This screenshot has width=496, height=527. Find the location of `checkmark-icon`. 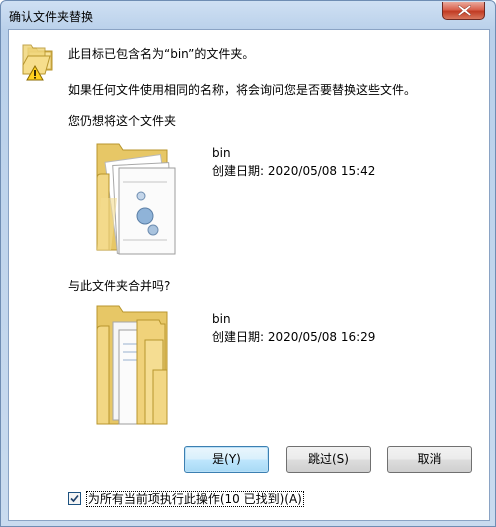

checkmark-icon is located at coordinates (74, 498).